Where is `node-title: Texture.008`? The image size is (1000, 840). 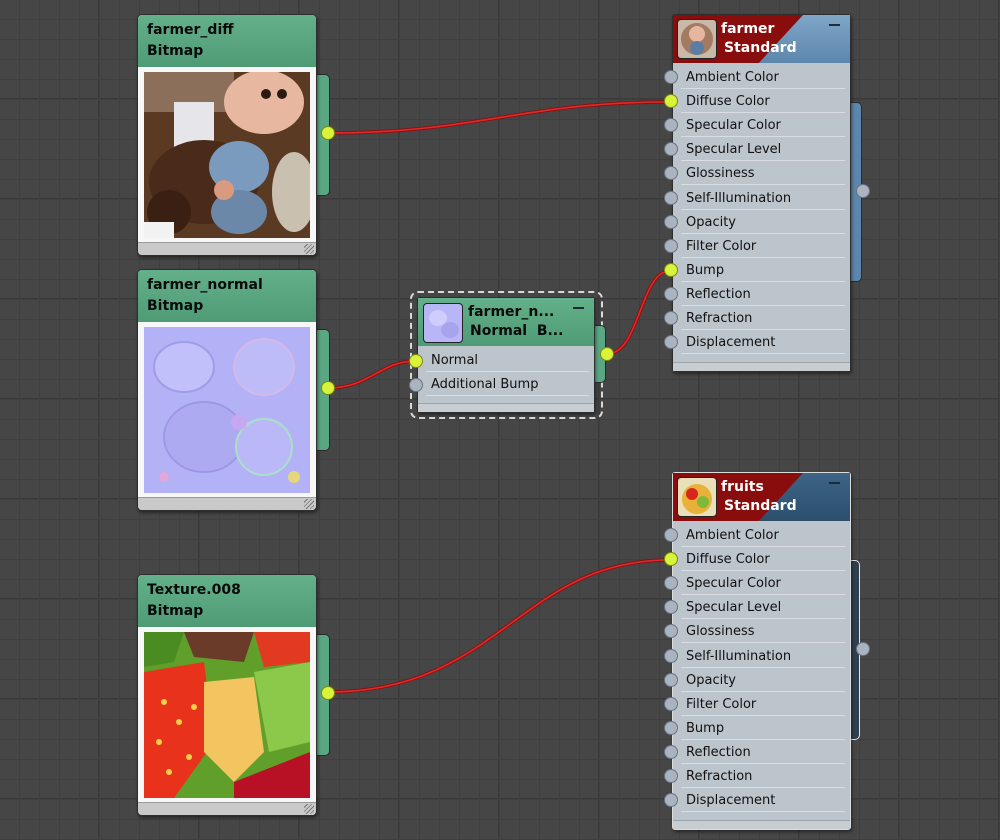 node-title: Texture.008 is located at coordinates (194, 590).